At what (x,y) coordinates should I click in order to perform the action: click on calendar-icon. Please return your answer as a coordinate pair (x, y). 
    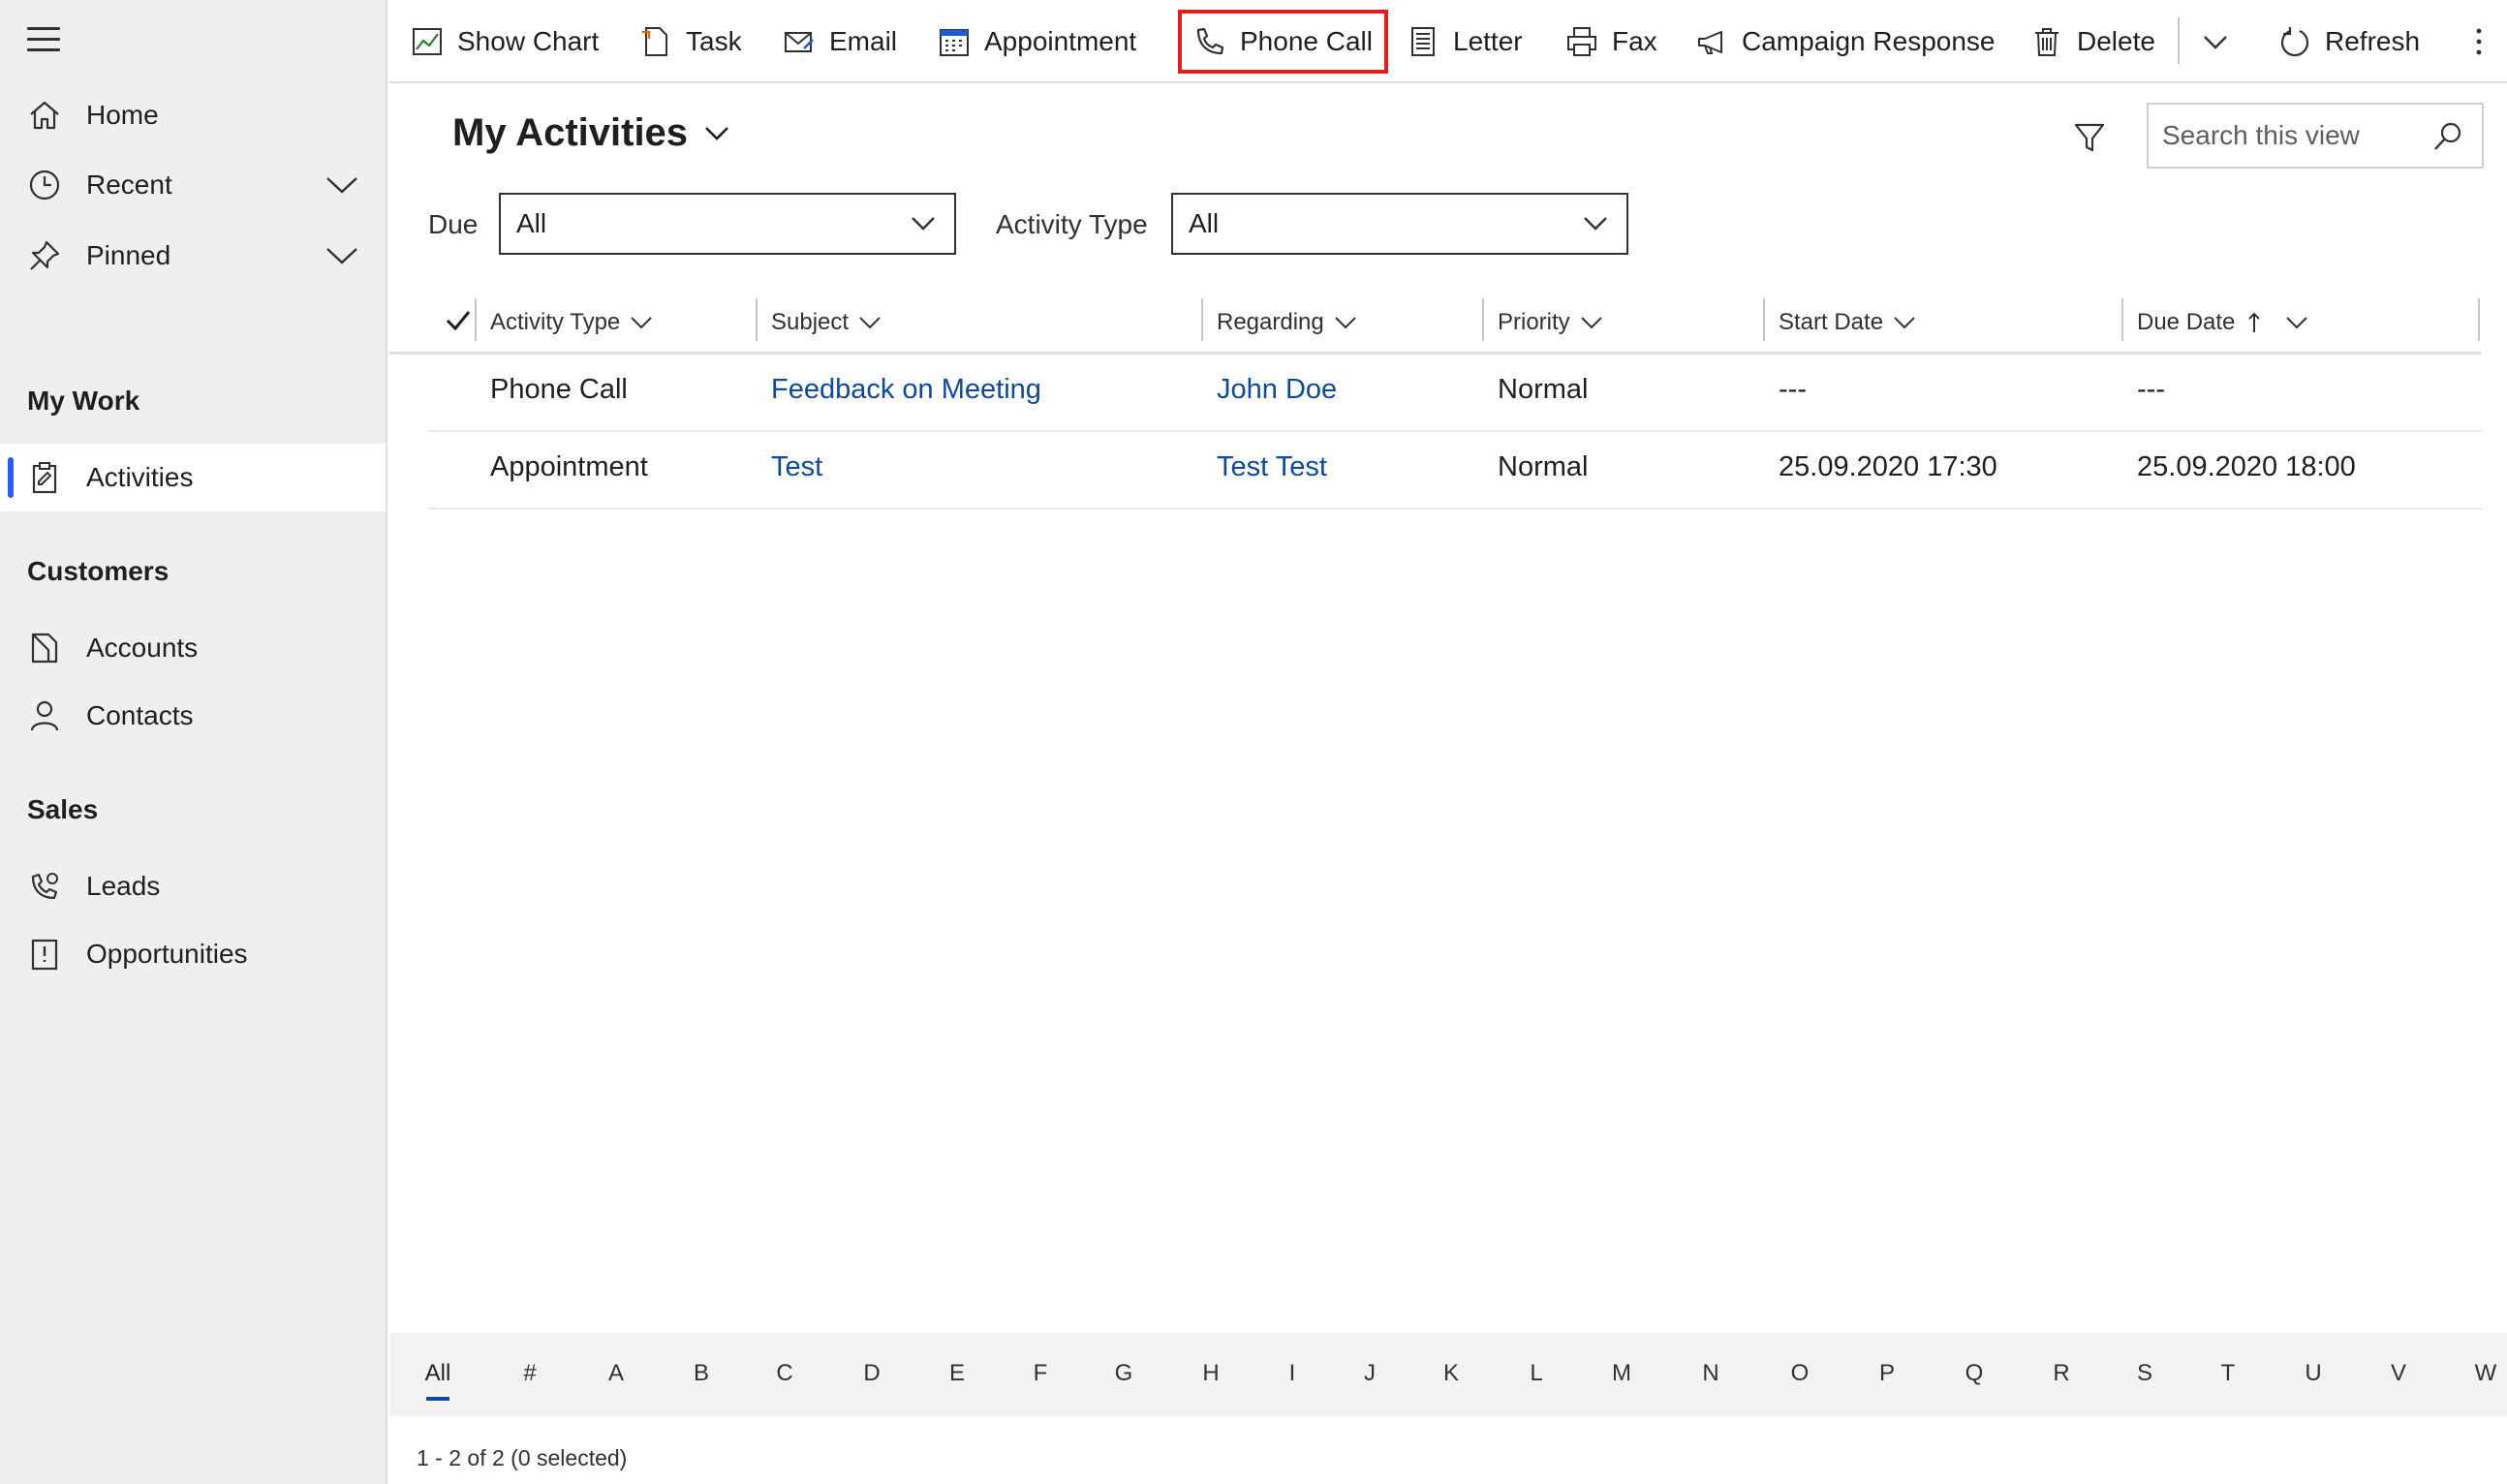
    Looking at the image, I should click on (954, 42).